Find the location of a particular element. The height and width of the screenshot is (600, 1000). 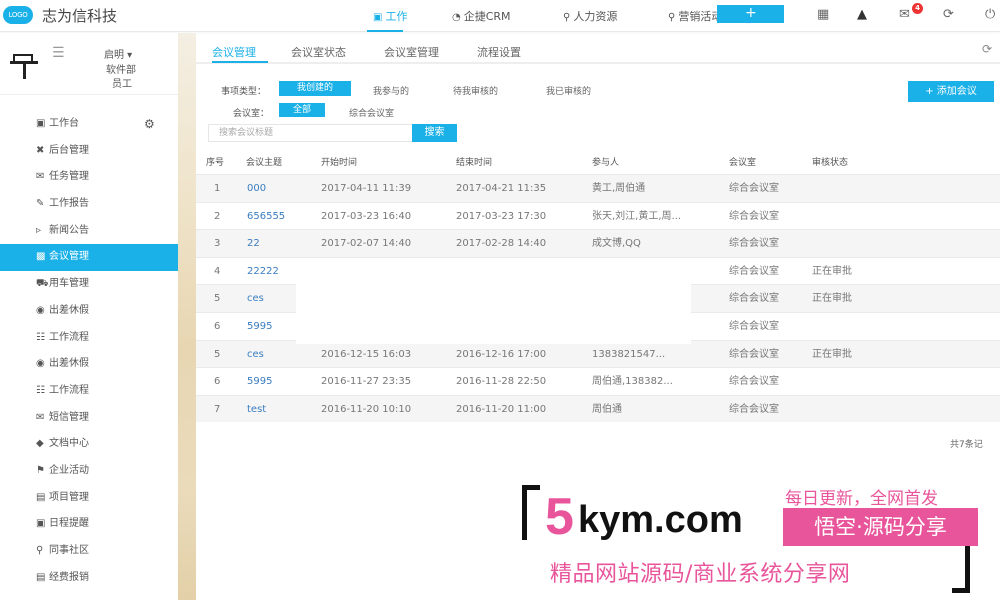

user-department: 软件部 is located at coordinates (121, 70).